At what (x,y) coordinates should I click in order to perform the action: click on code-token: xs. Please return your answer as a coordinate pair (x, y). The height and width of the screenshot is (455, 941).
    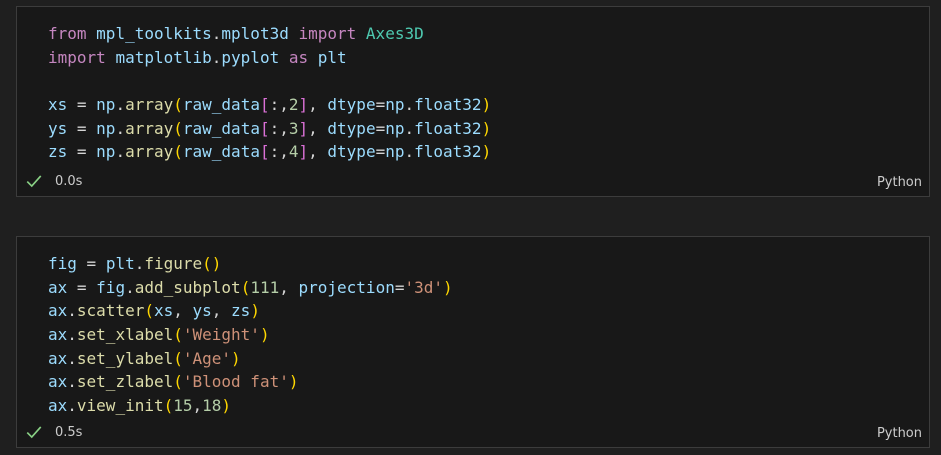
    Looking at the image, I should click on (58, 105).